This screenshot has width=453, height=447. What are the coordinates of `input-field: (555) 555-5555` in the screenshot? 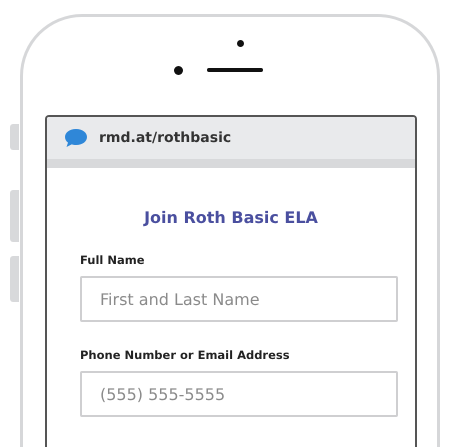 It's located at (239, 394).